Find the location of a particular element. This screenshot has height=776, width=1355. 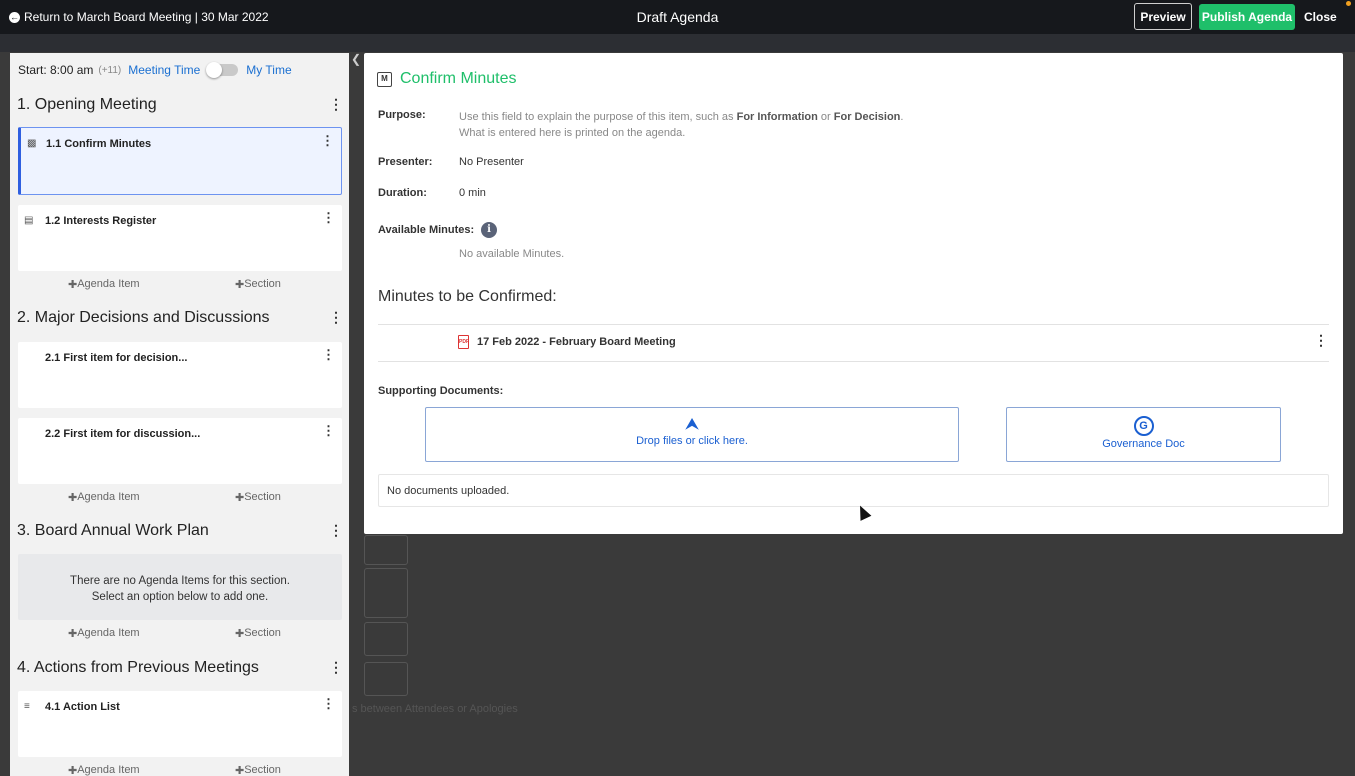

start-time: Start: 8:00 am is located at coordinates (56, 70).